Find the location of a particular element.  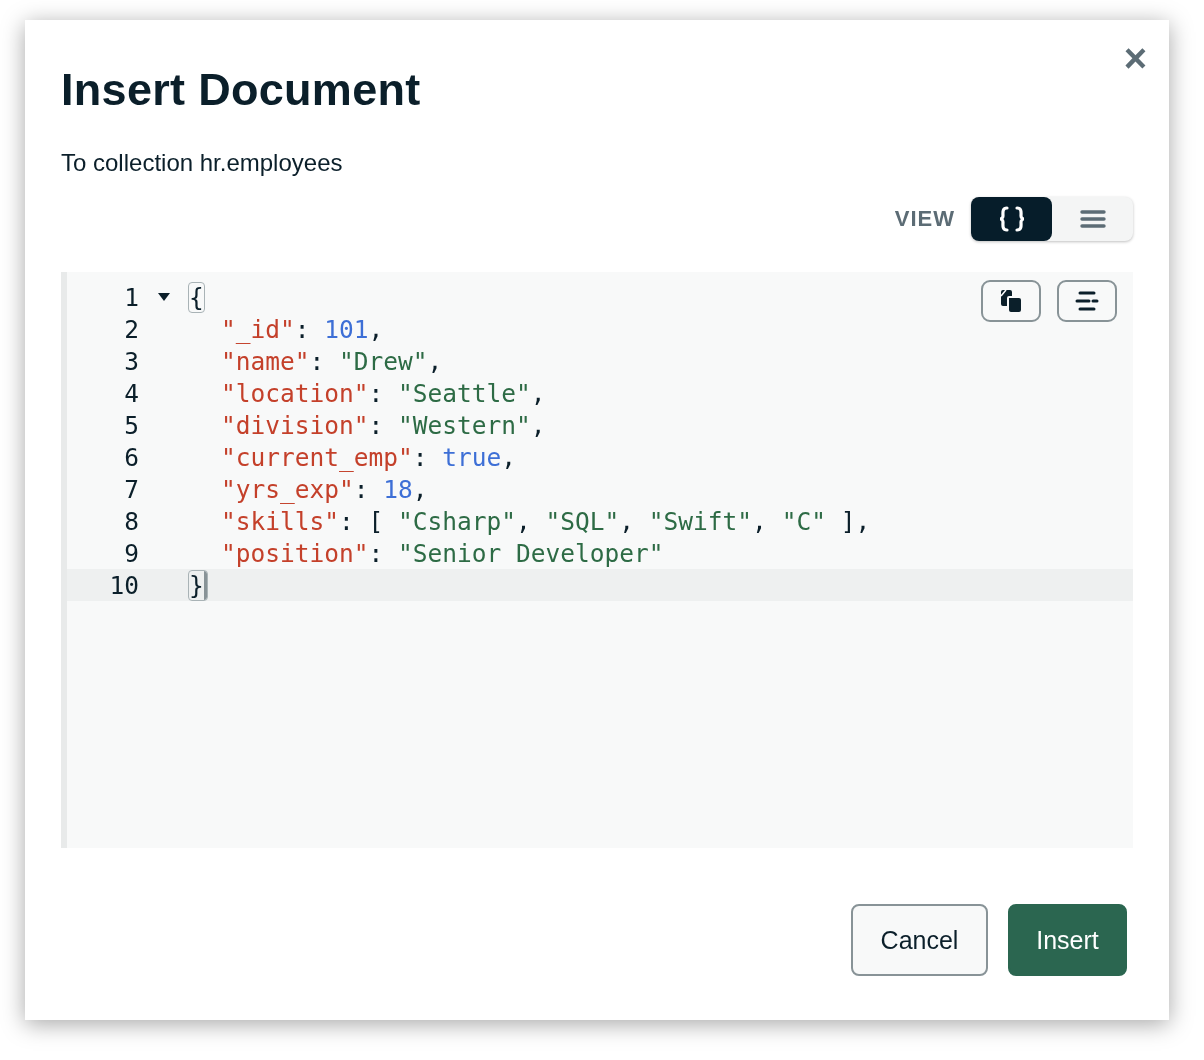

code-line: "position": "Senior Developer" is located at coordinates (442, 553).